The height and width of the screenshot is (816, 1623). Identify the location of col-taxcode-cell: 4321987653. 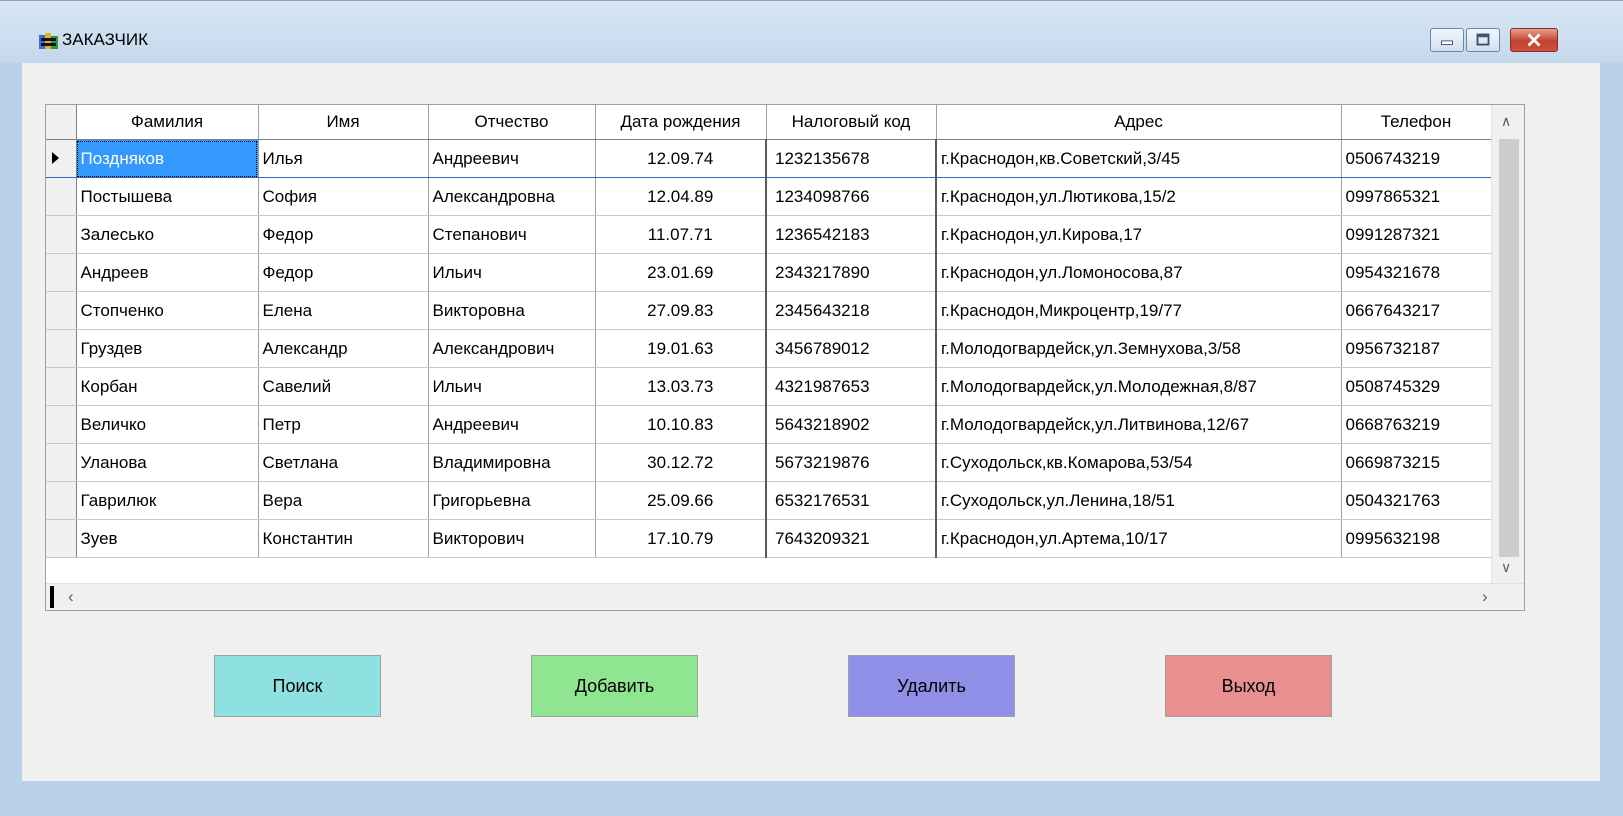
(851, 386).